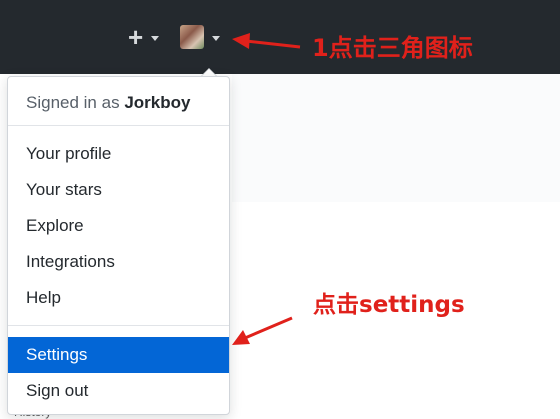 The width and height of the screenshot is (560, 419). Describe the element at coordinates (266, 189) in the screenshot. I see `annotation-arrows` at that location.